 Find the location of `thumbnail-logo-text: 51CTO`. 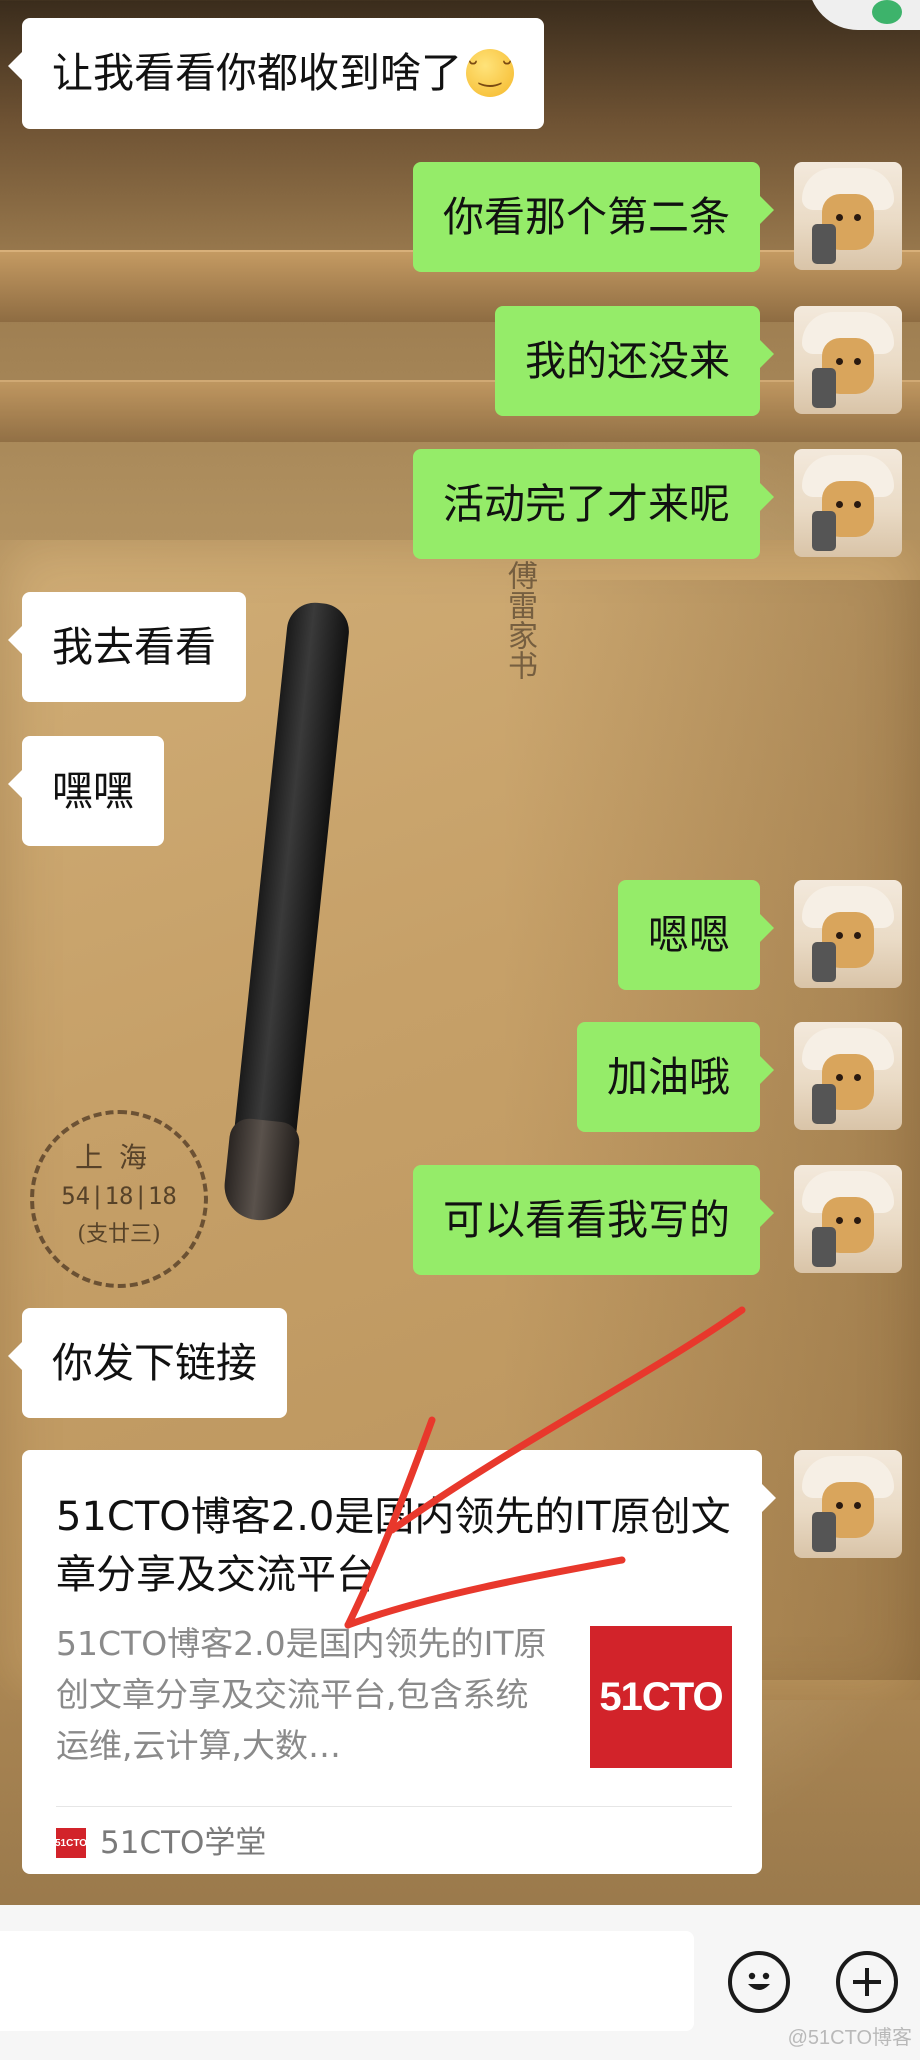

thumbnail-logo-text: 51CTO is located at coordinates (661, 1696).